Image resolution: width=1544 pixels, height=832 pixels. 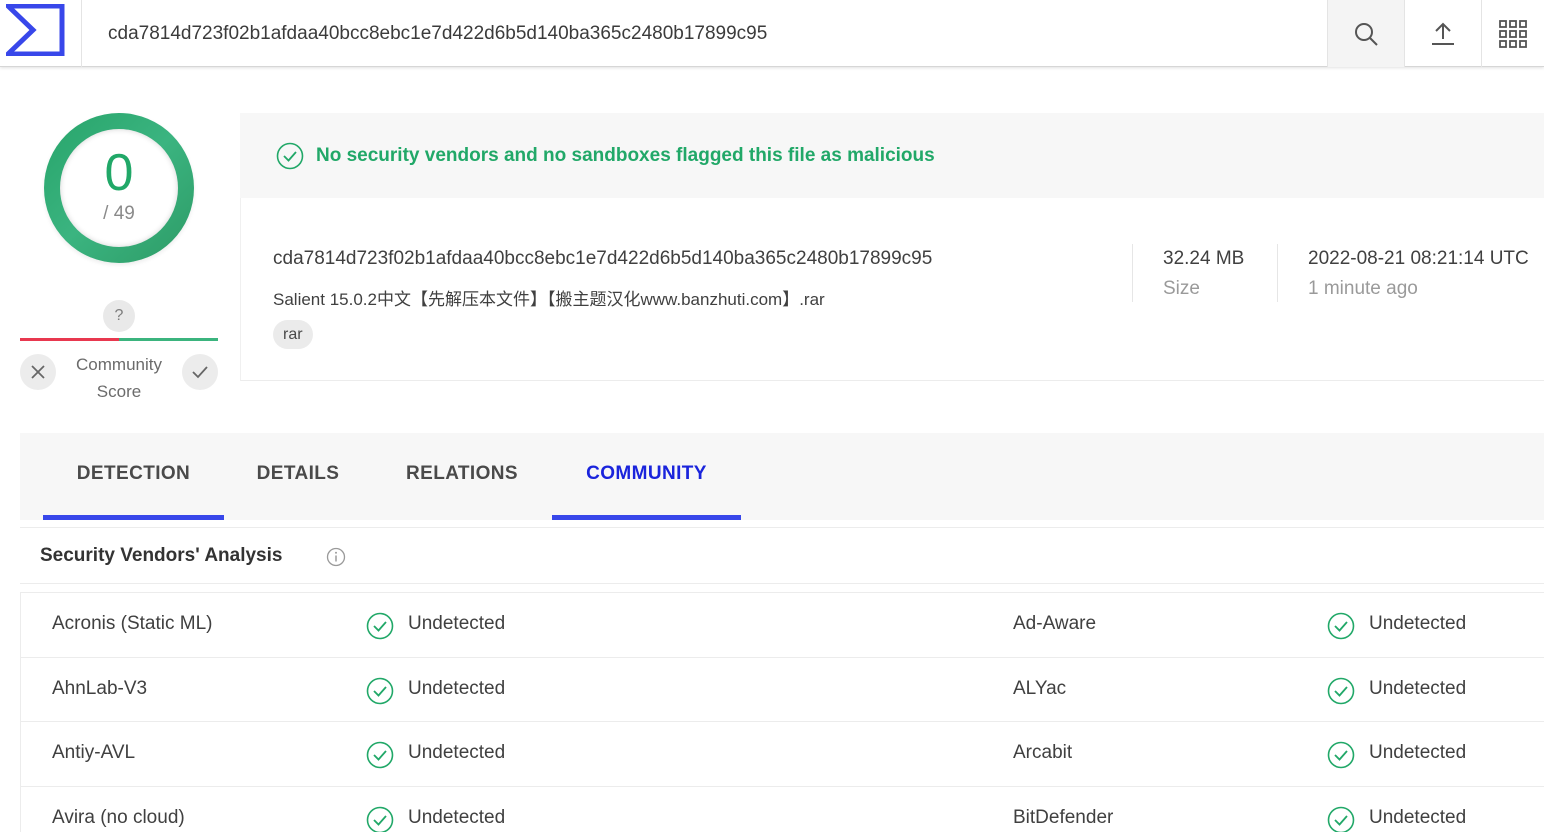 I want to click on tab-relations: RELATIONS, so click(x=462, y=476).